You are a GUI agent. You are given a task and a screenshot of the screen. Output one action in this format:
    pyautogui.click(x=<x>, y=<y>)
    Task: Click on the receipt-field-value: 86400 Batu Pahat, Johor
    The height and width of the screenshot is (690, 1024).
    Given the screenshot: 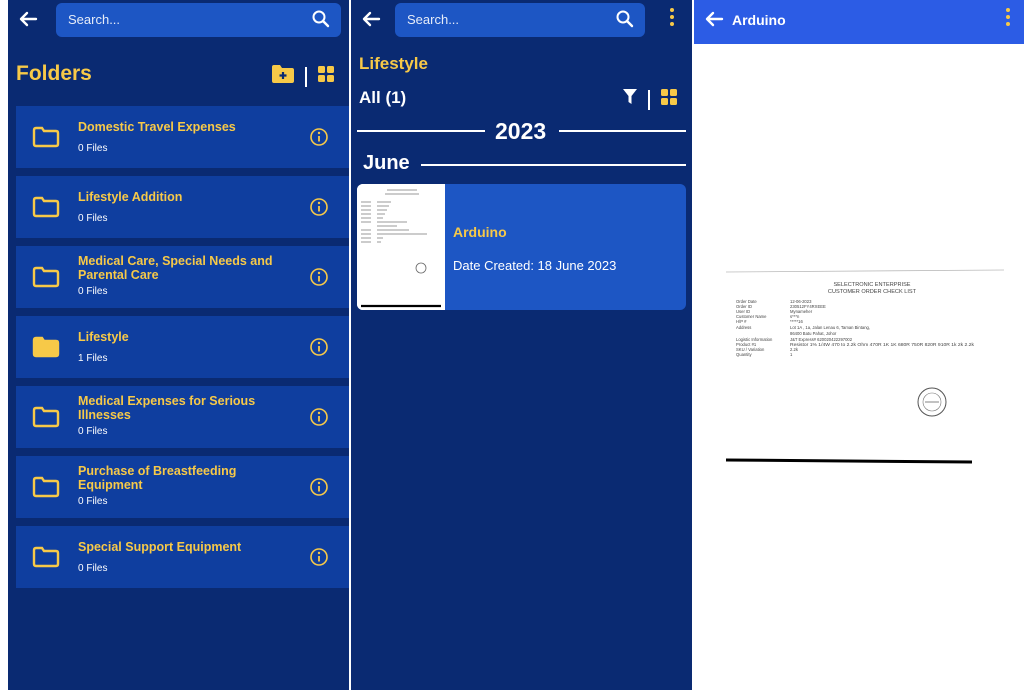 What is the action you would take?
    pyautogui.click(x=813, y=333)
    